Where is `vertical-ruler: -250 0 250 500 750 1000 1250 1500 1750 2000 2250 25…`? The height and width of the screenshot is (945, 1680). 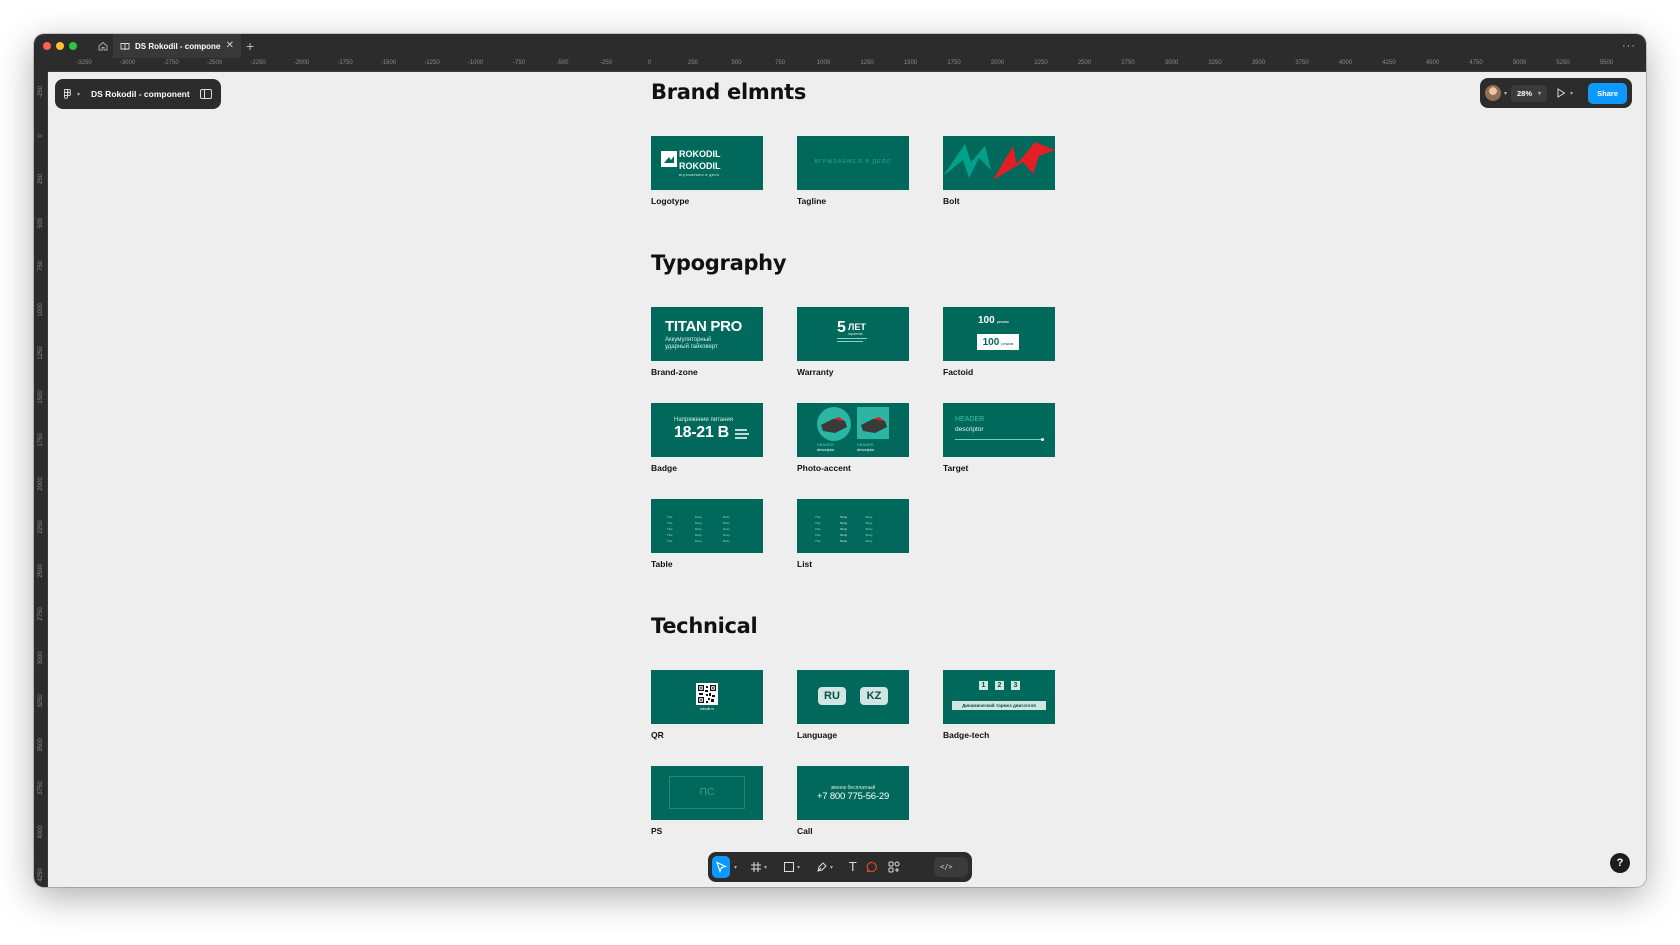
vertical-ruler: -250 0 250 500 750 1000 1250 1500 1750 2000 2250 25… is located at coordinates (41, 479).